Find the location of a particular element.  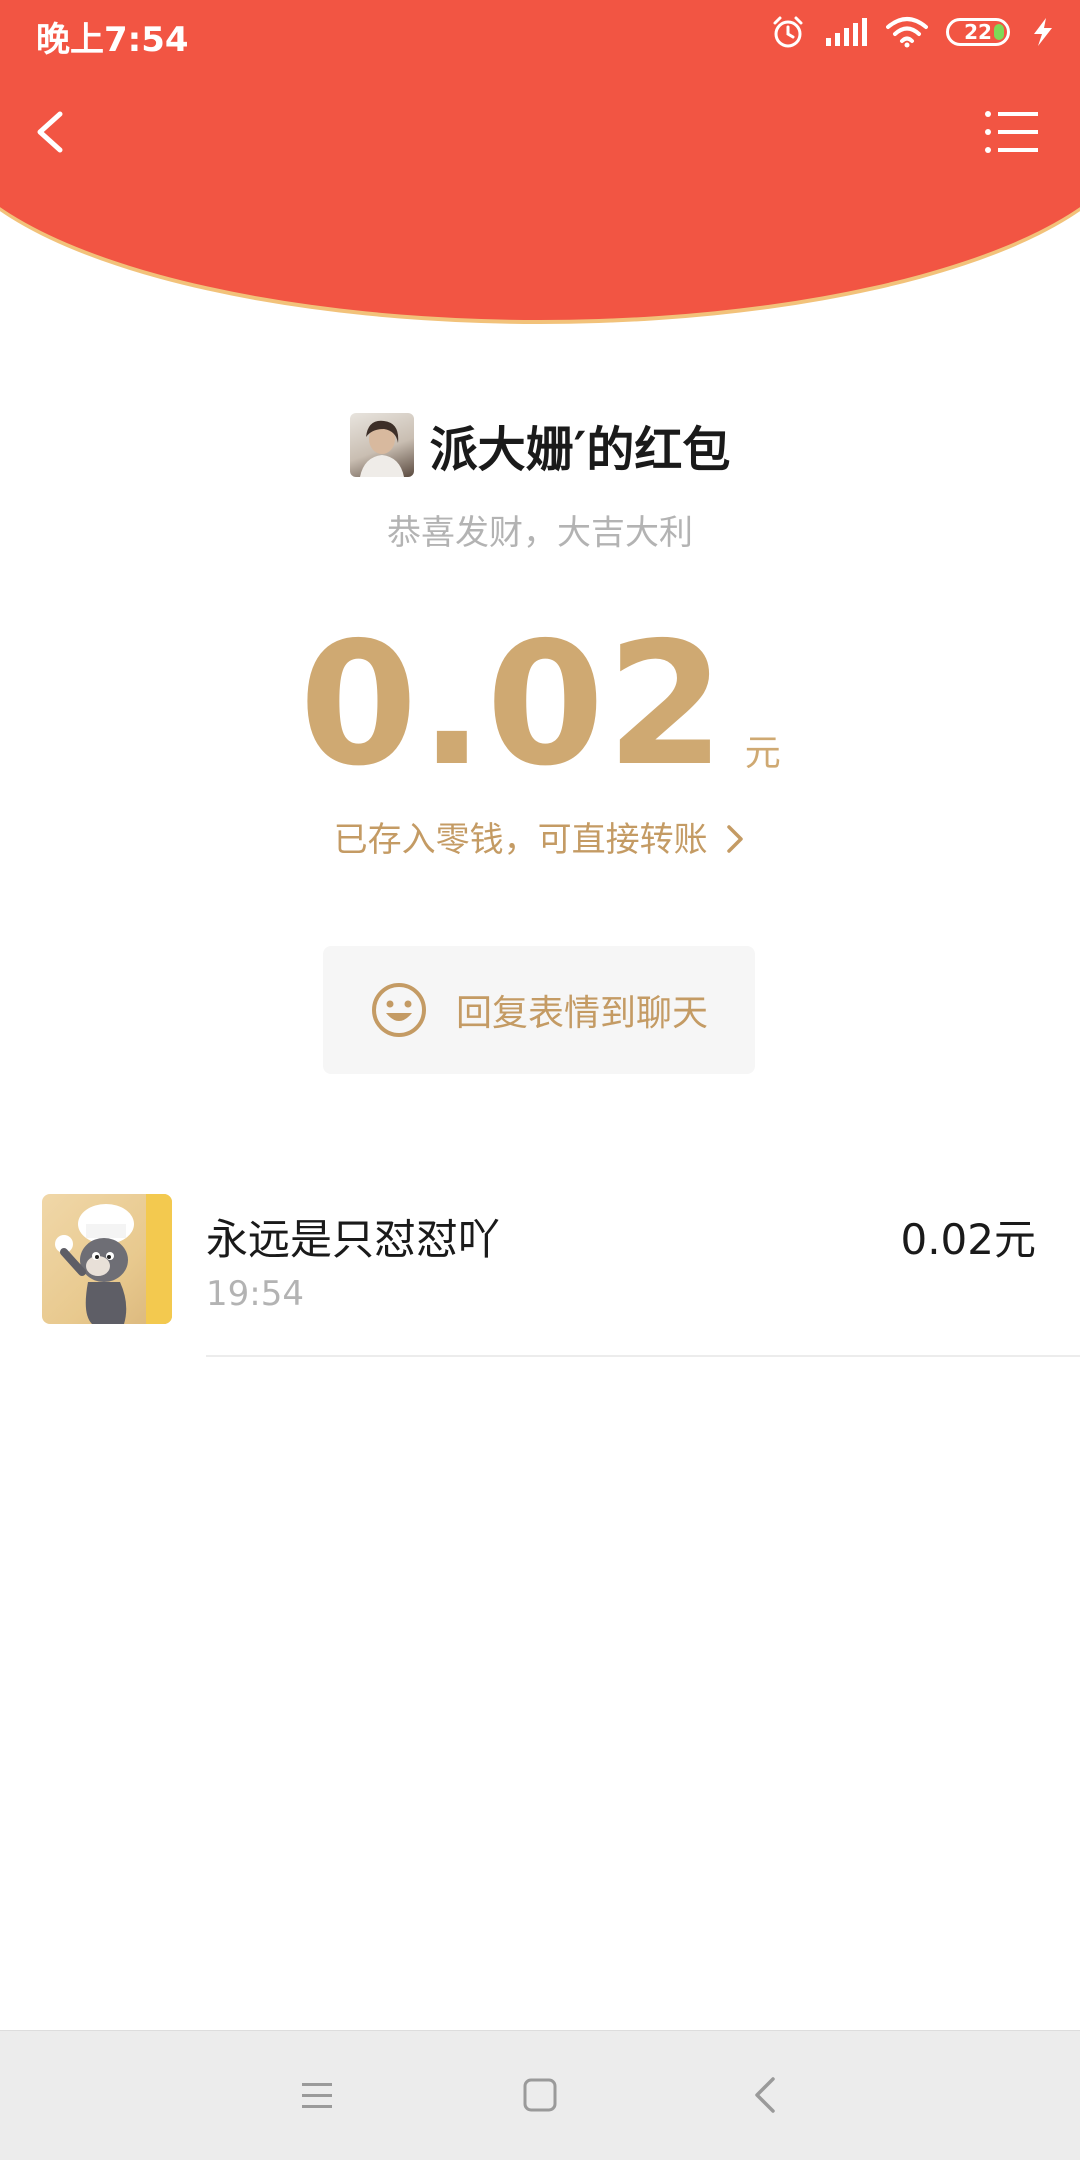

chevron-right-icon is located at coordinates (735, 839).